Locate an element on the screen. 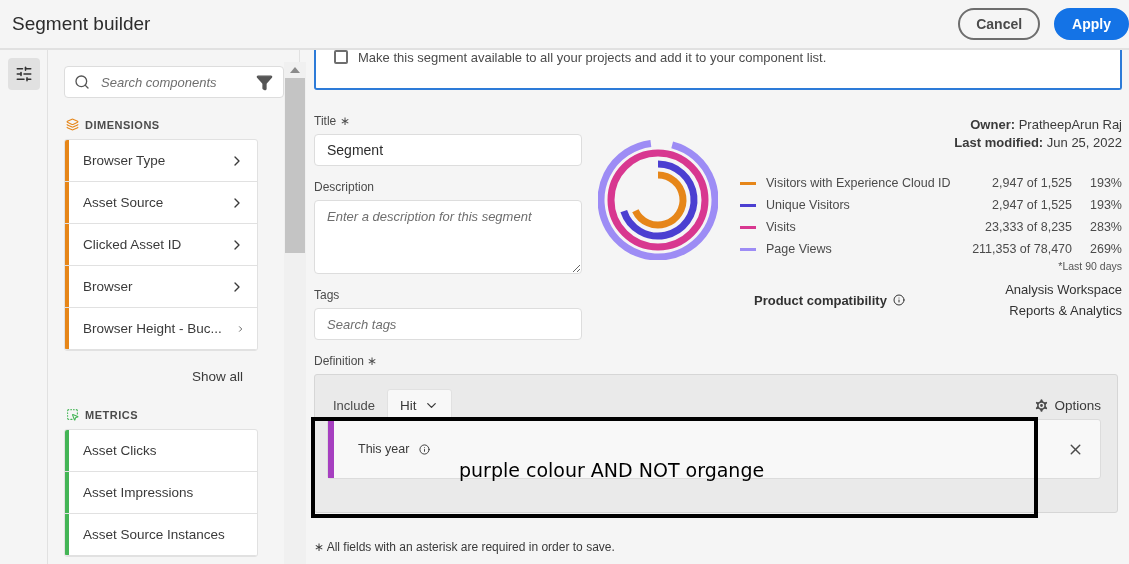  show-all-button: Show all is located at coordinates (218, 376).